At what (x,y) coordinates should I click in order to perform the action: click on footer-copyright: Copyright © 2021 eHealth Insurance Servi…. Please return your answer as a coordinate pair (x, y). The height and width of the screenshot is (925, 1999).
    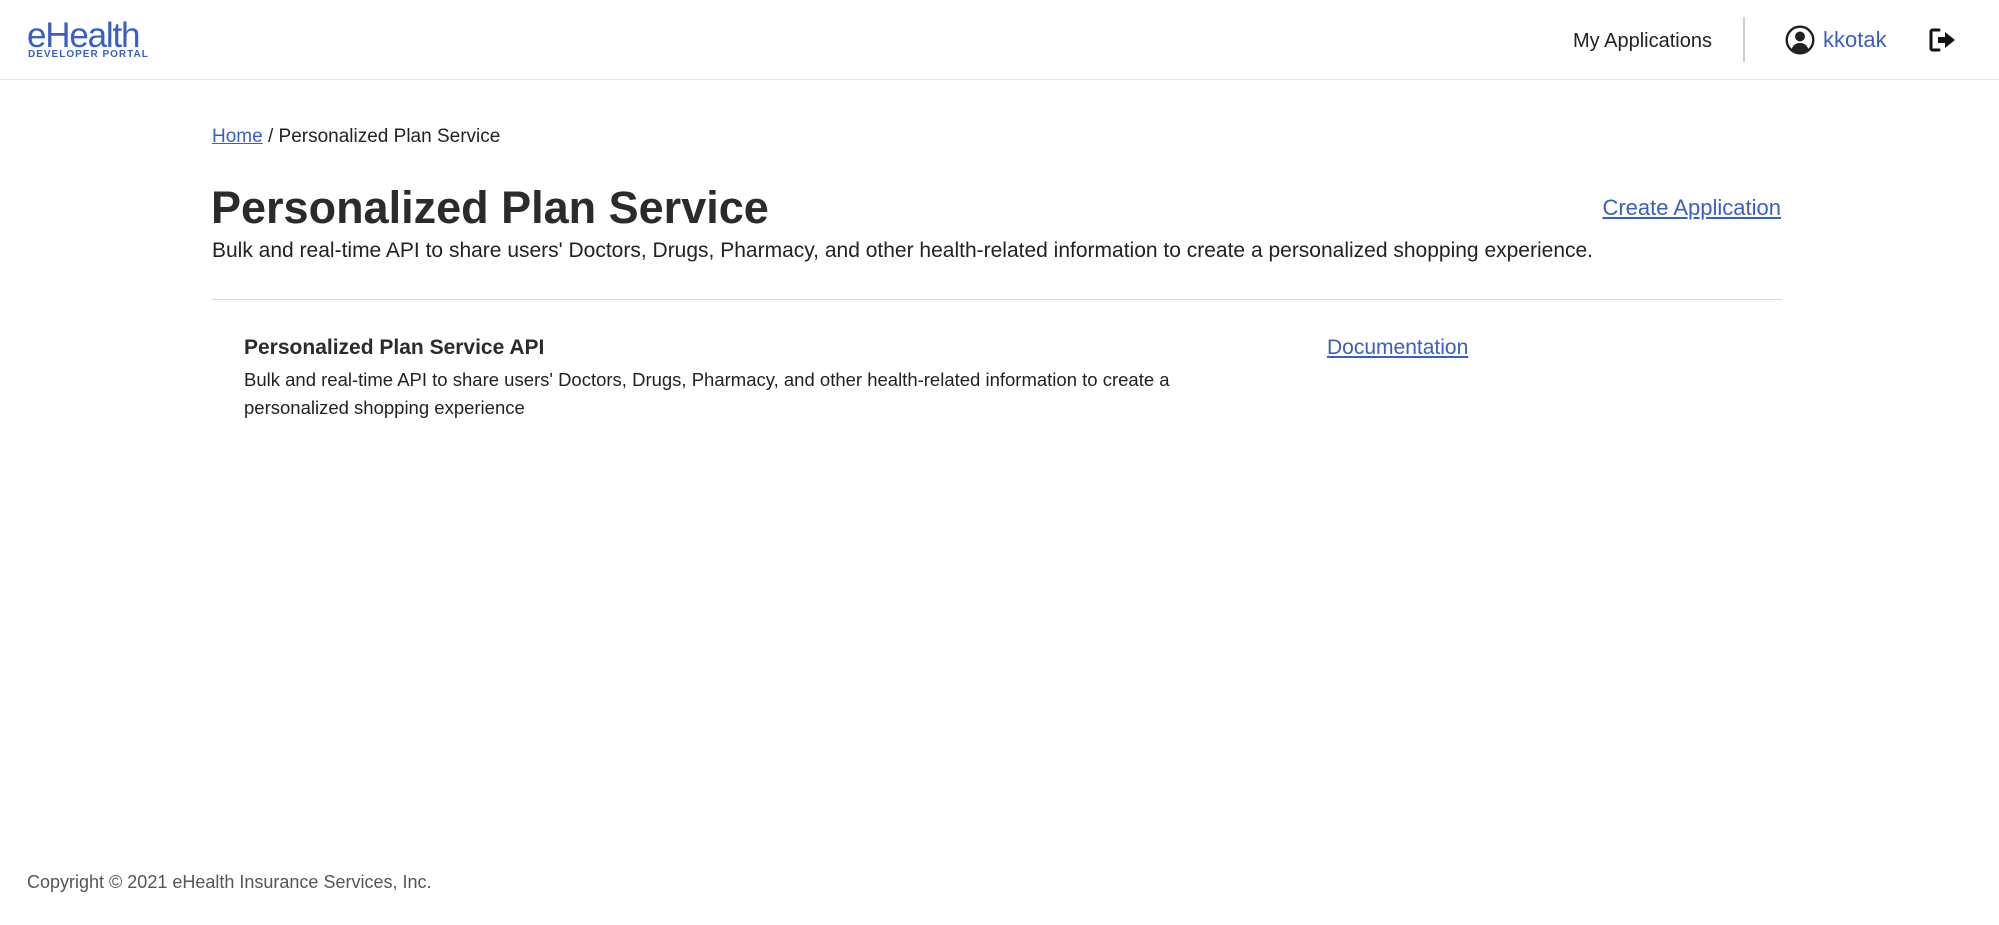
    Looking at the image, I should click on (229, 882).